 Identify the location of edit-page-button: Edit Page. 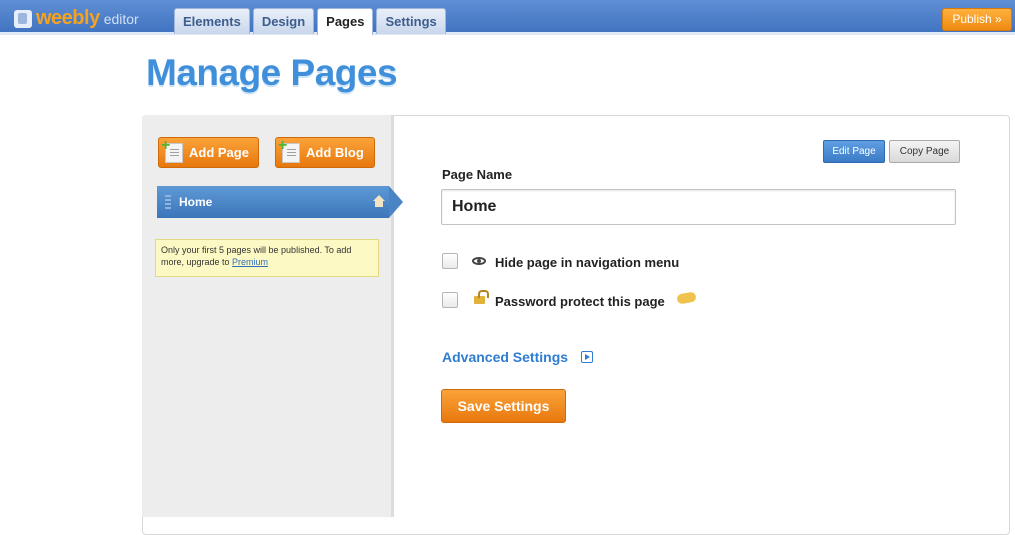
(854, 151).